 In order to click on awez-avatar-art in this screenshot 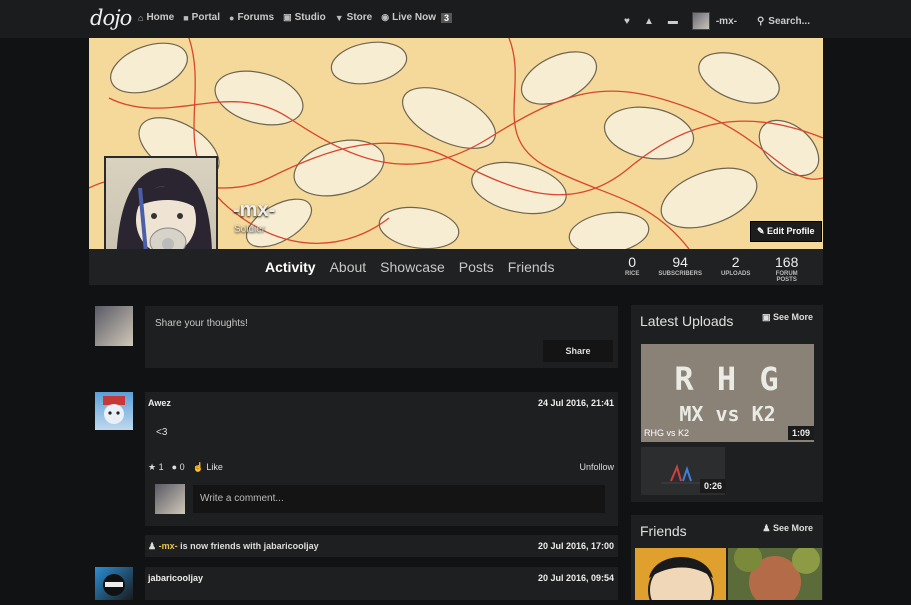, I will do `click(114, 410)`.